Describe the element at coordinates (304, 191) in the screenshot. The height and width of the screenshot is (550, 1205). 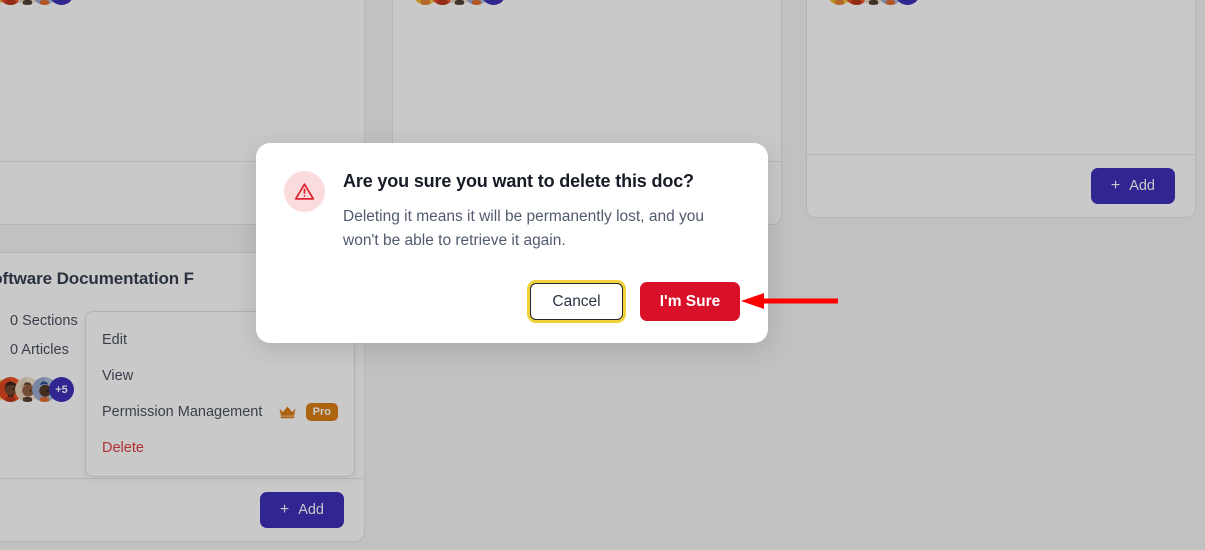
I see `warning-triangle-icon` at that location.